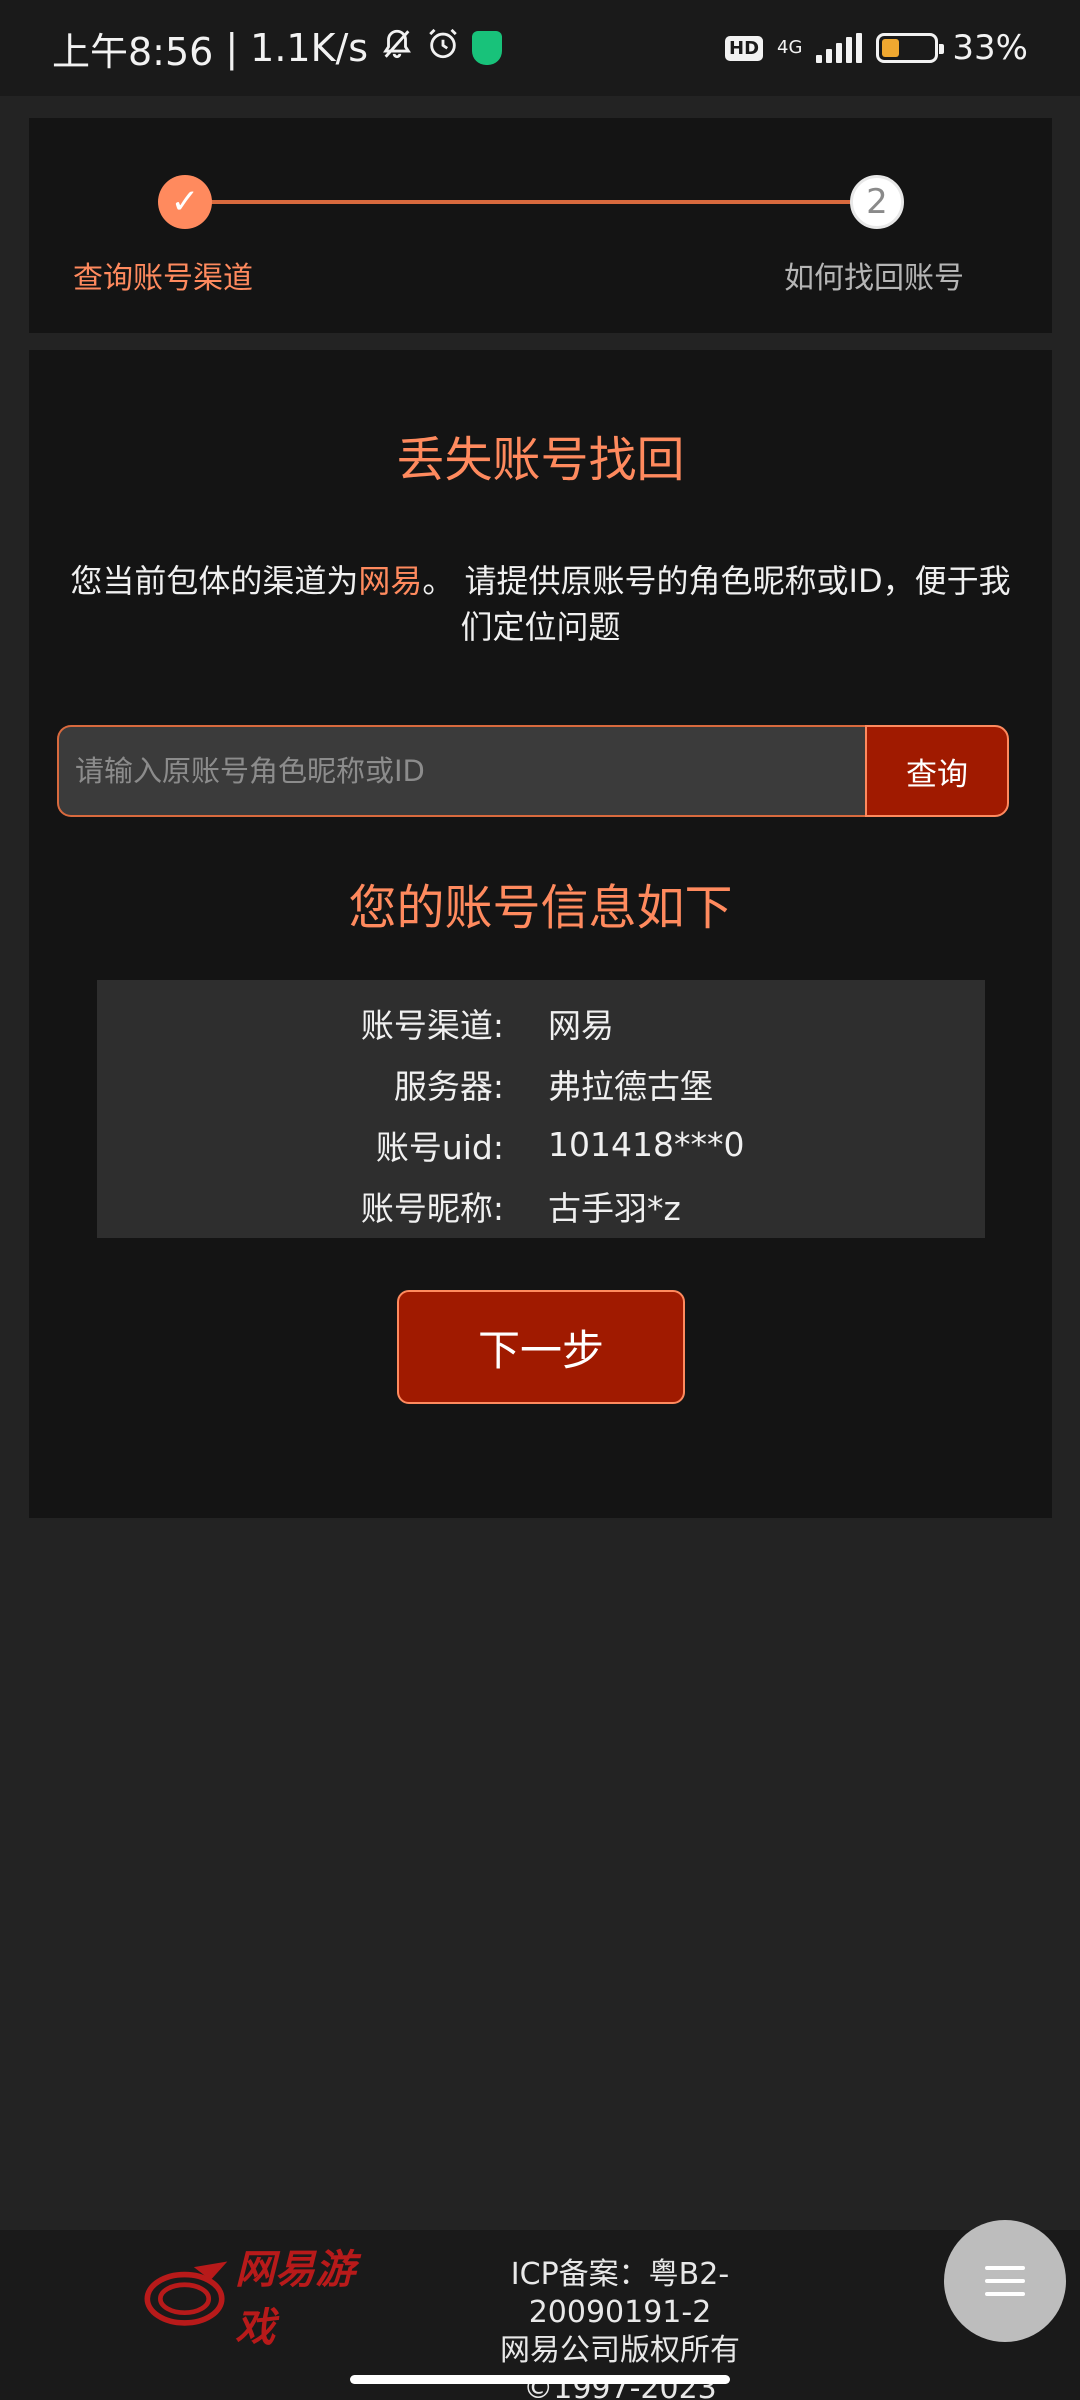 Image resolution: width=1080 pixels, height=2400 pixels. Describe the element at coordinates (295, 2299) in the screenshot. I see `logo-text: 网易游戏` at that location.